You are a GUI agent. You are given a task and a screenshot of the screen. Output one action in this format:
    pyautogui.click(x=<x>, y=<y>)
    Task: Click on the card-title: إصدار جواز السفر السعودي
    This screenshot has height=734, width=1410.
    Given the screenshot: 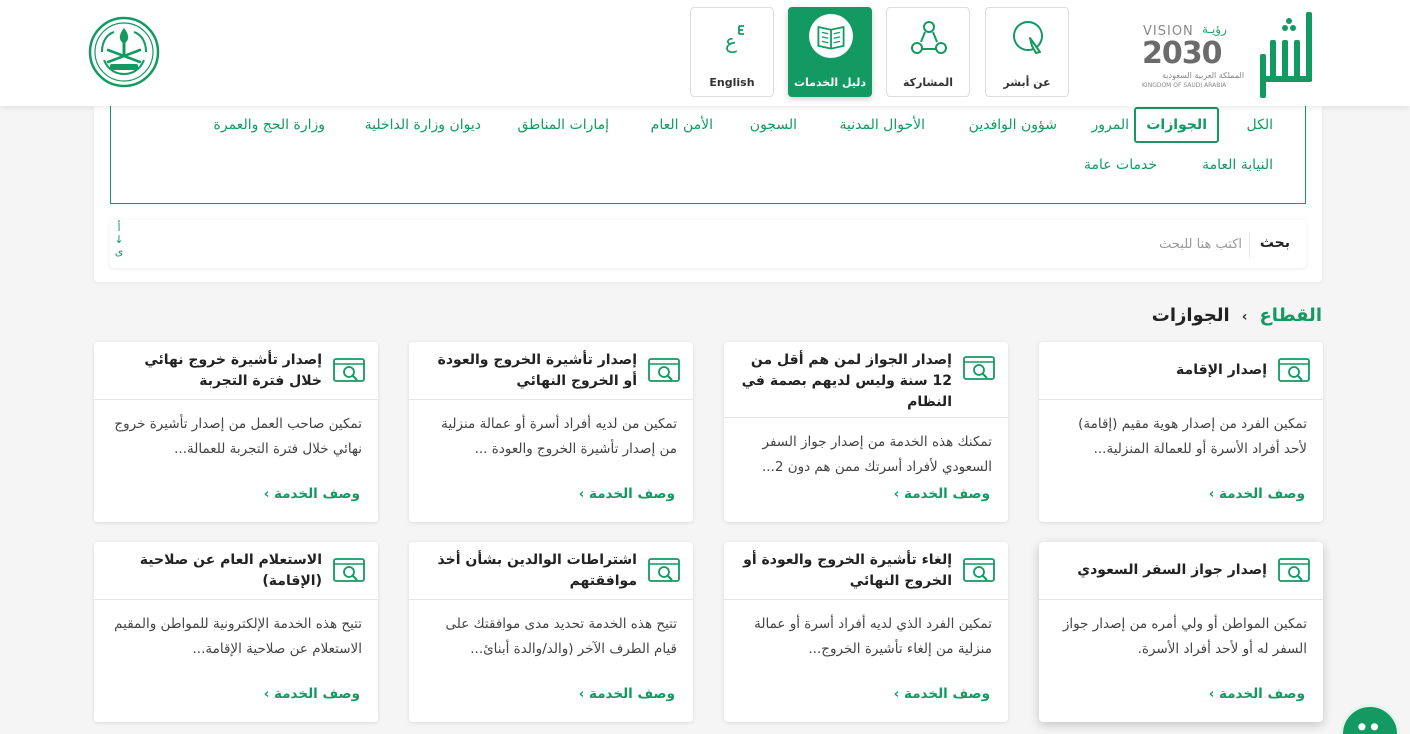 What is the action you would take?
    pyautogui.click(x=1172, y=570)
    